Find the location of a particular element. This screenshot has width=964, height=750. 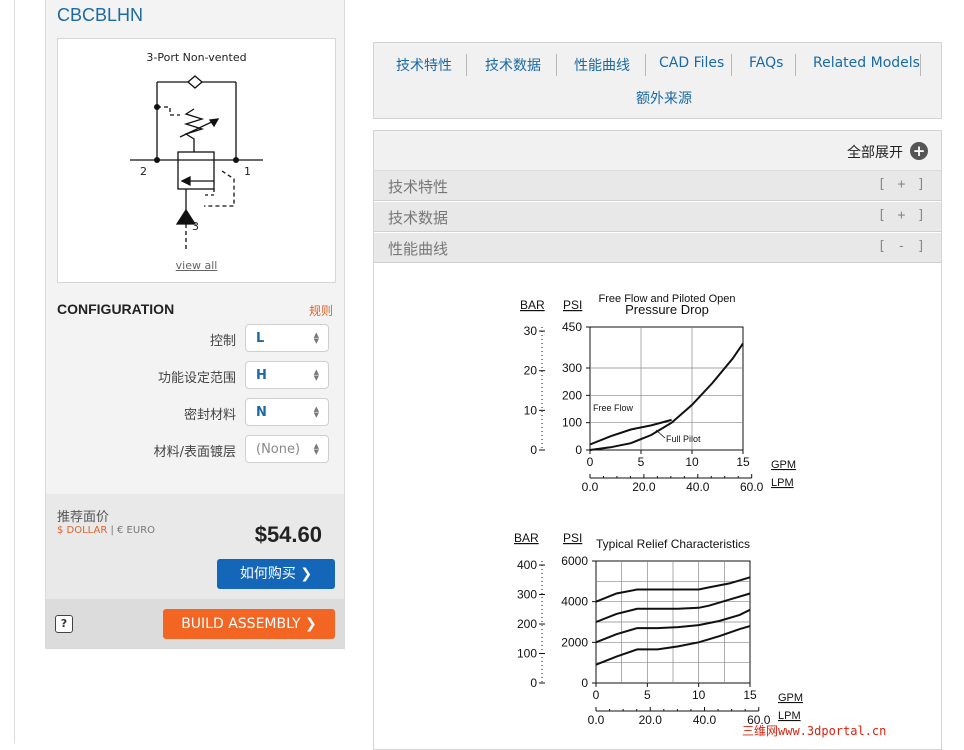

select-value: (None) is located at coordinates (278, 449).